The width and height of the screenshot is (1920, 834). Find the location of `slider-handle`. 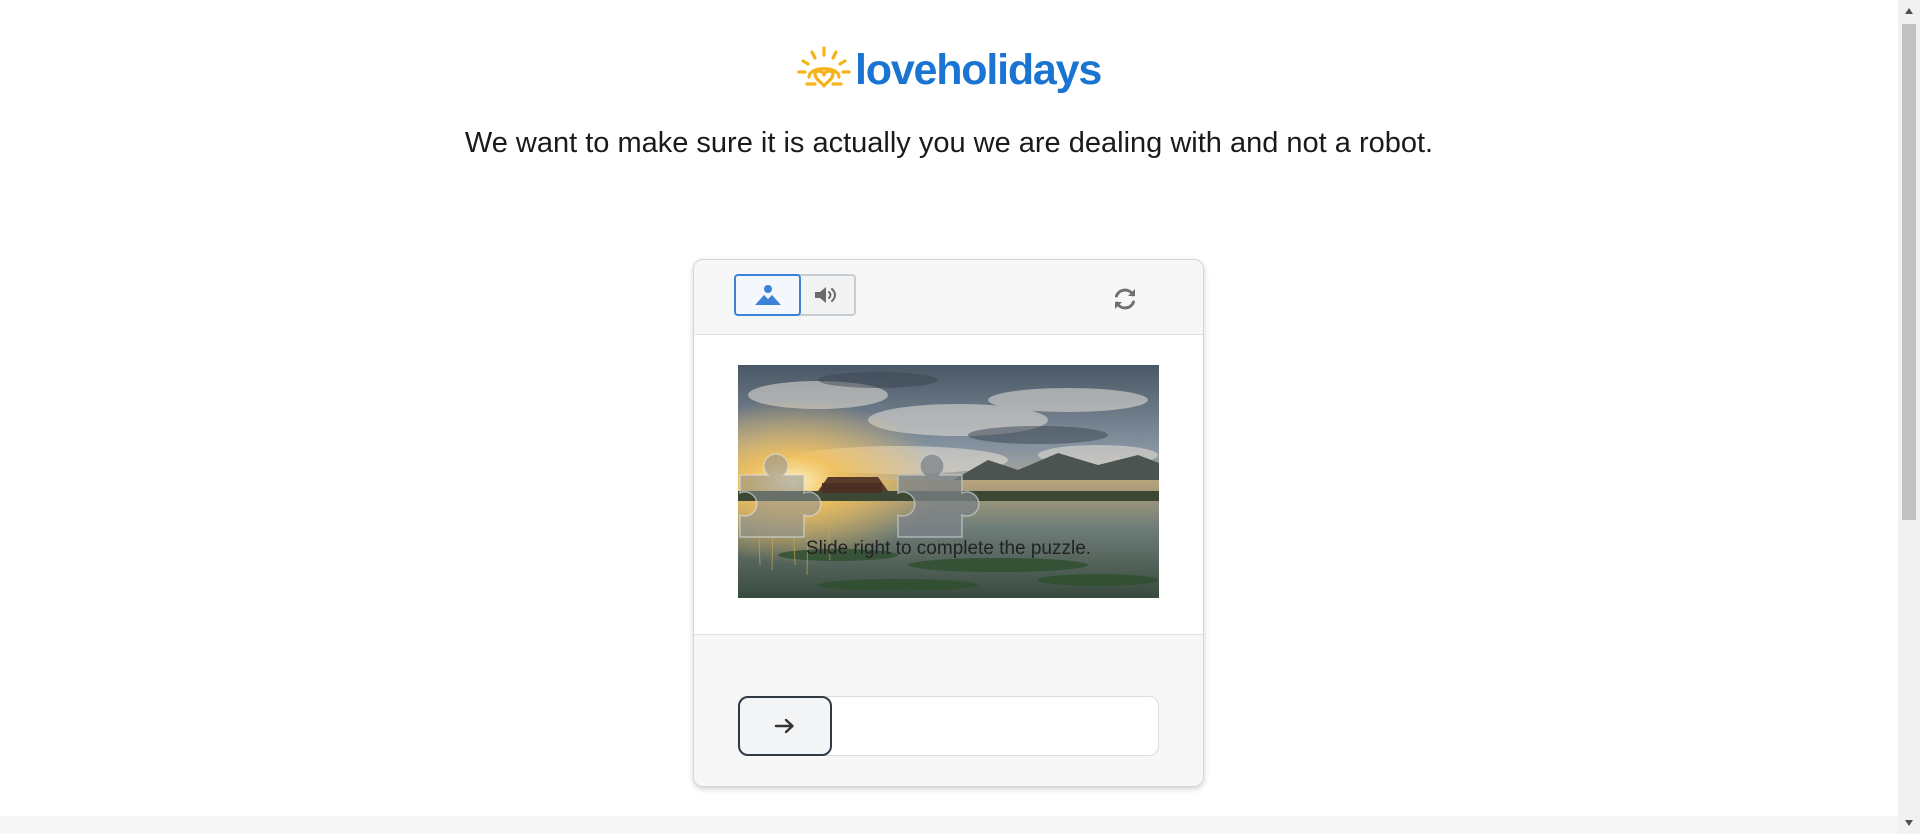

slider-handle is located at coordinates (785, 726).